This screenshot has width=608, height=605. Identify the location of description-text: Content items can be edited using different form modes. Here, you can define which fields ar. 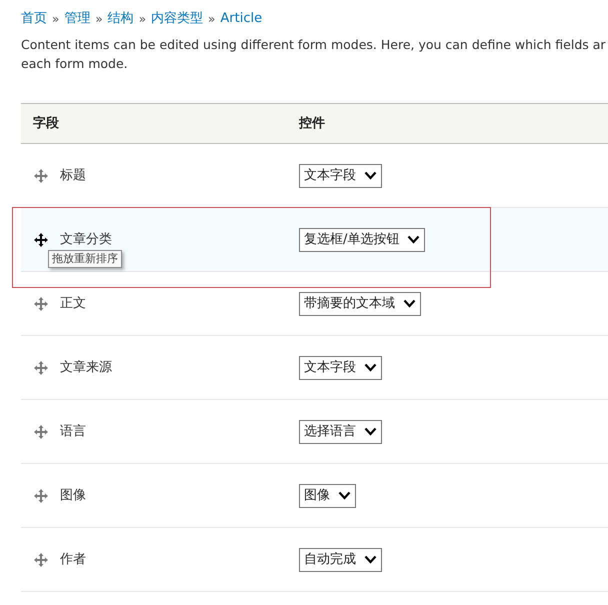
(313, 45).